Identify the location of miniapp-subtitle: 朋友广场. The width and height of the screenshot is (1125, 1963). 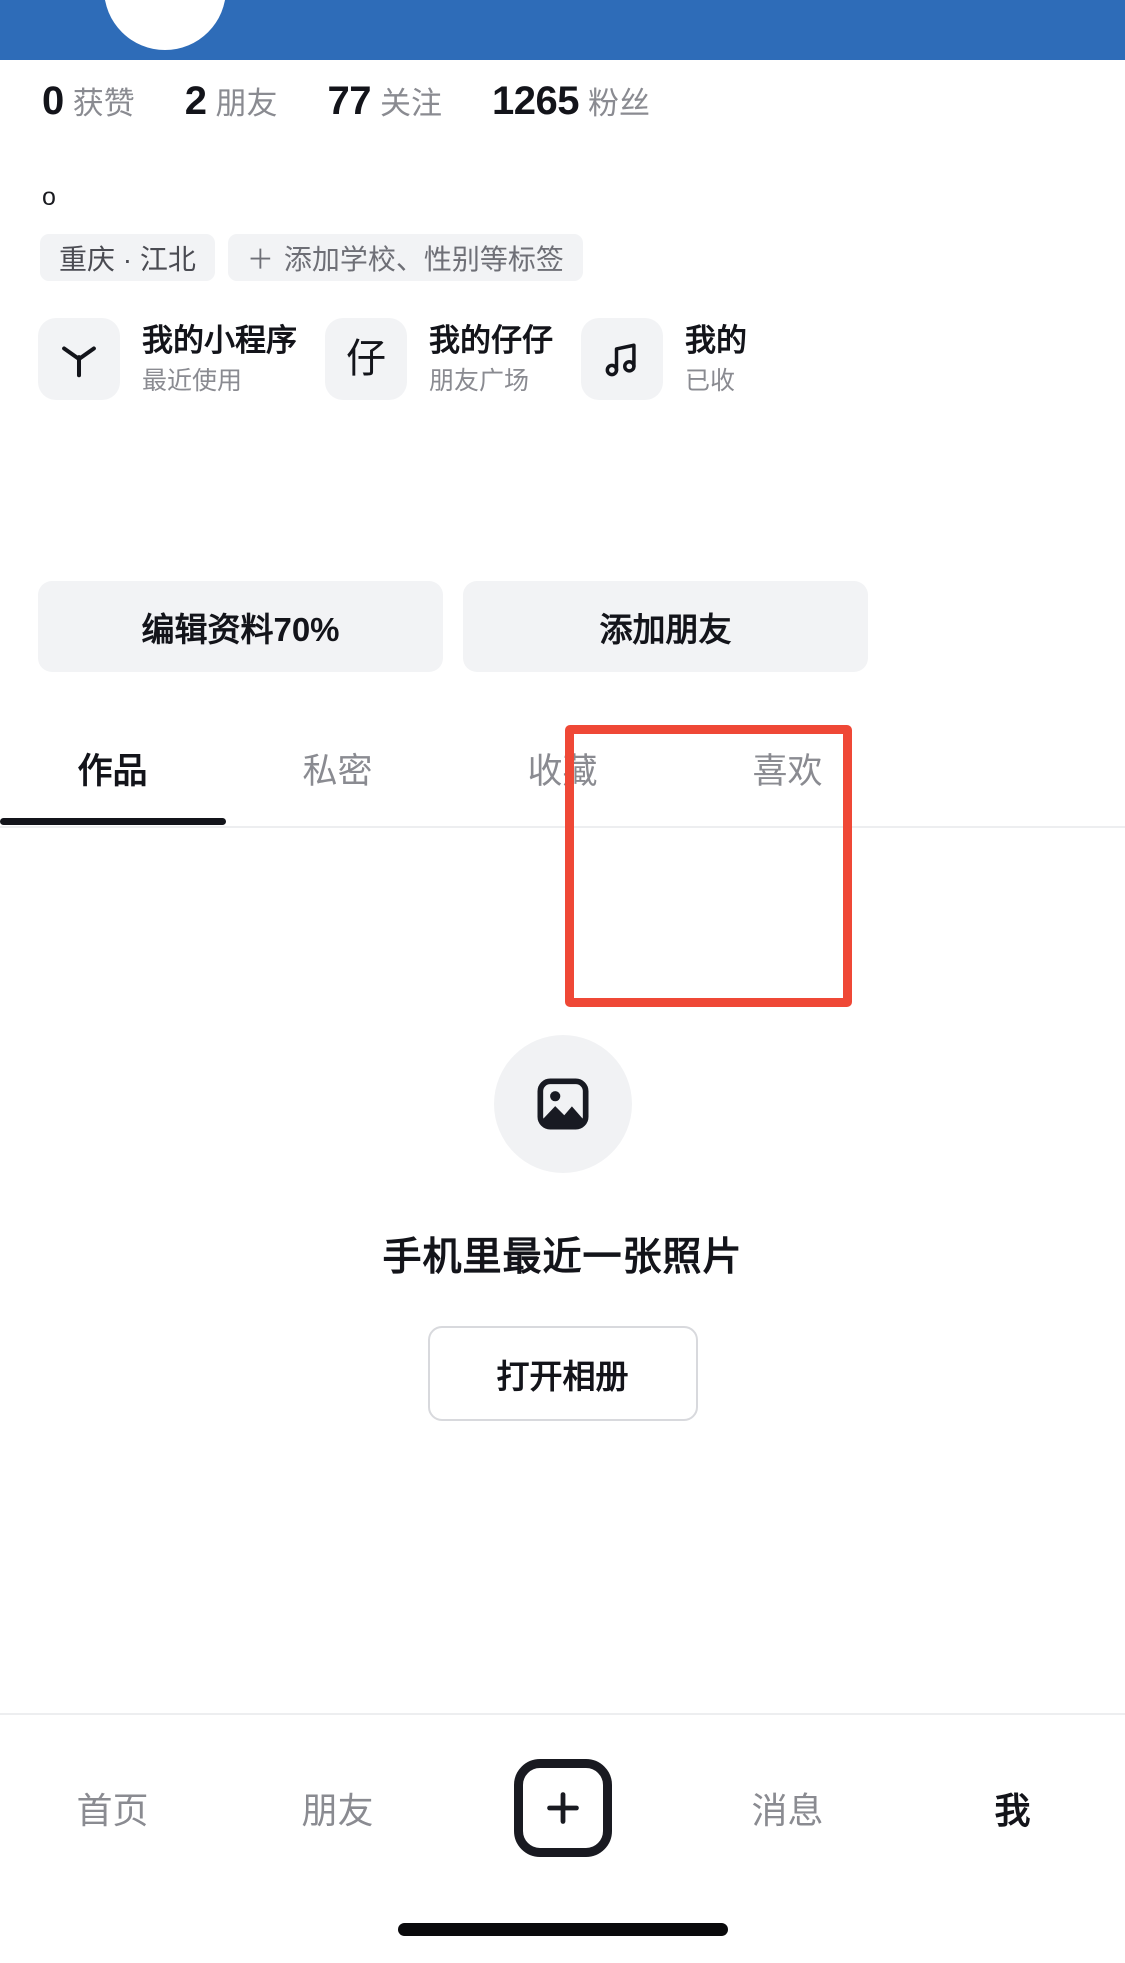
(479, 381).